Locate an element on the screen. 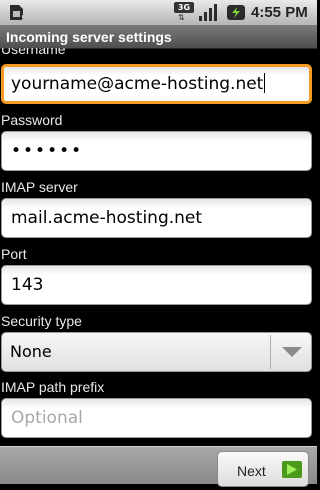 Image resolution: width=320 pixels, height=490 pixels. signal-strength-icon is located at coordinates (208, 12).